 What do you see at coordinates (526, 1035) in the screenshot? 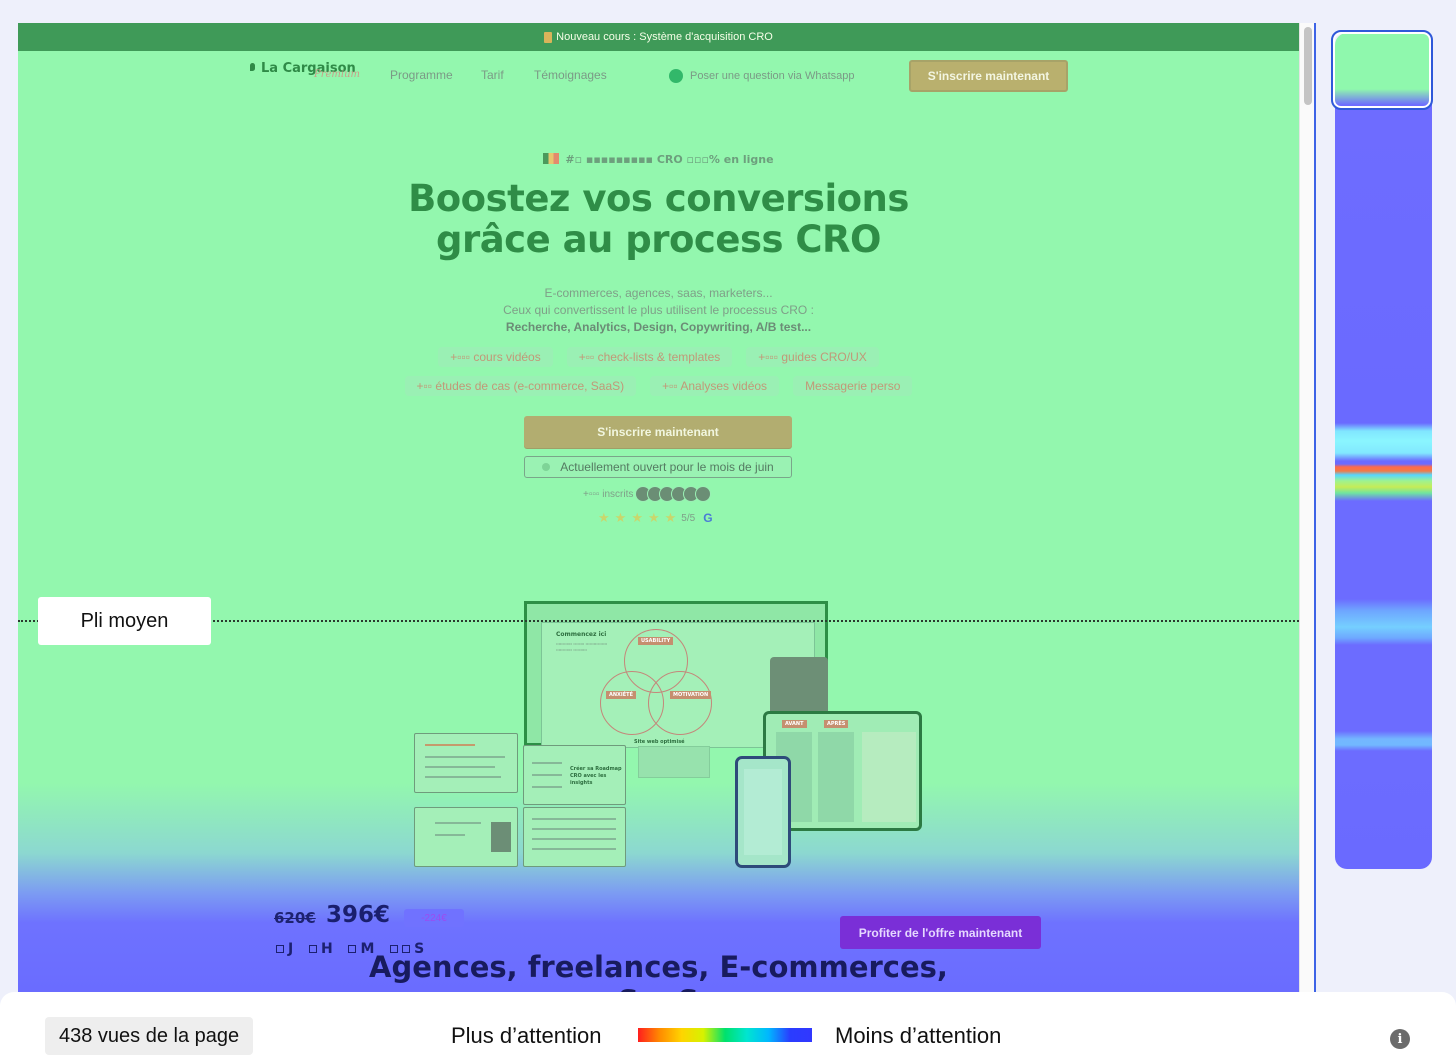
I see `legend-more-attention: Plus d’attention` at bounding box center [526, 1035].